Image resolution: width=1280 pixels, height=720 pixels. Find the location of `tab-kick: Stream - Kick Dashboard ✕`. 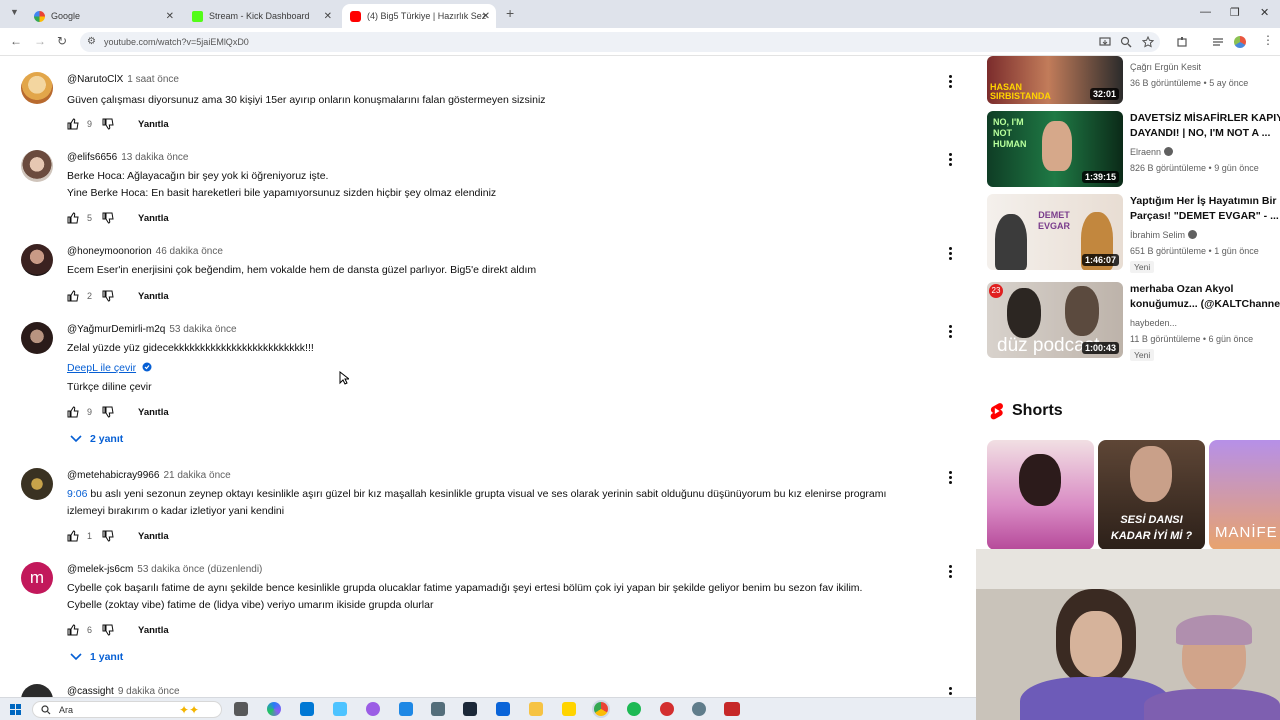

tab-kick: Stream - Kick Dashboard ✕ is located at coordinates (261, 16).